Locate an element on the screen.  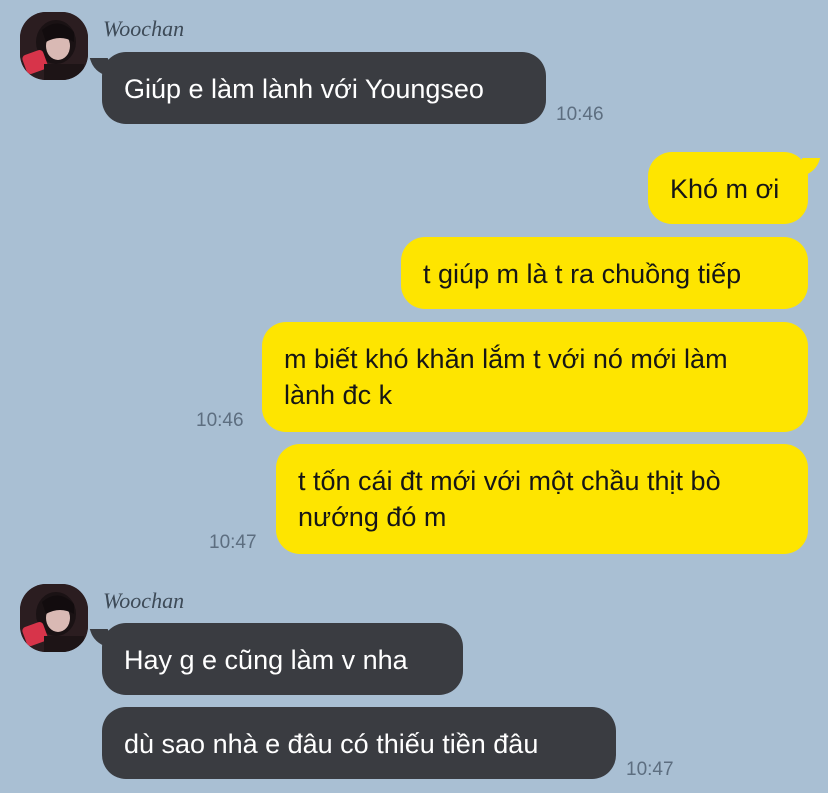
message-bubble: Hay g e cũng làm v nha is located at coordinates (276, 659).